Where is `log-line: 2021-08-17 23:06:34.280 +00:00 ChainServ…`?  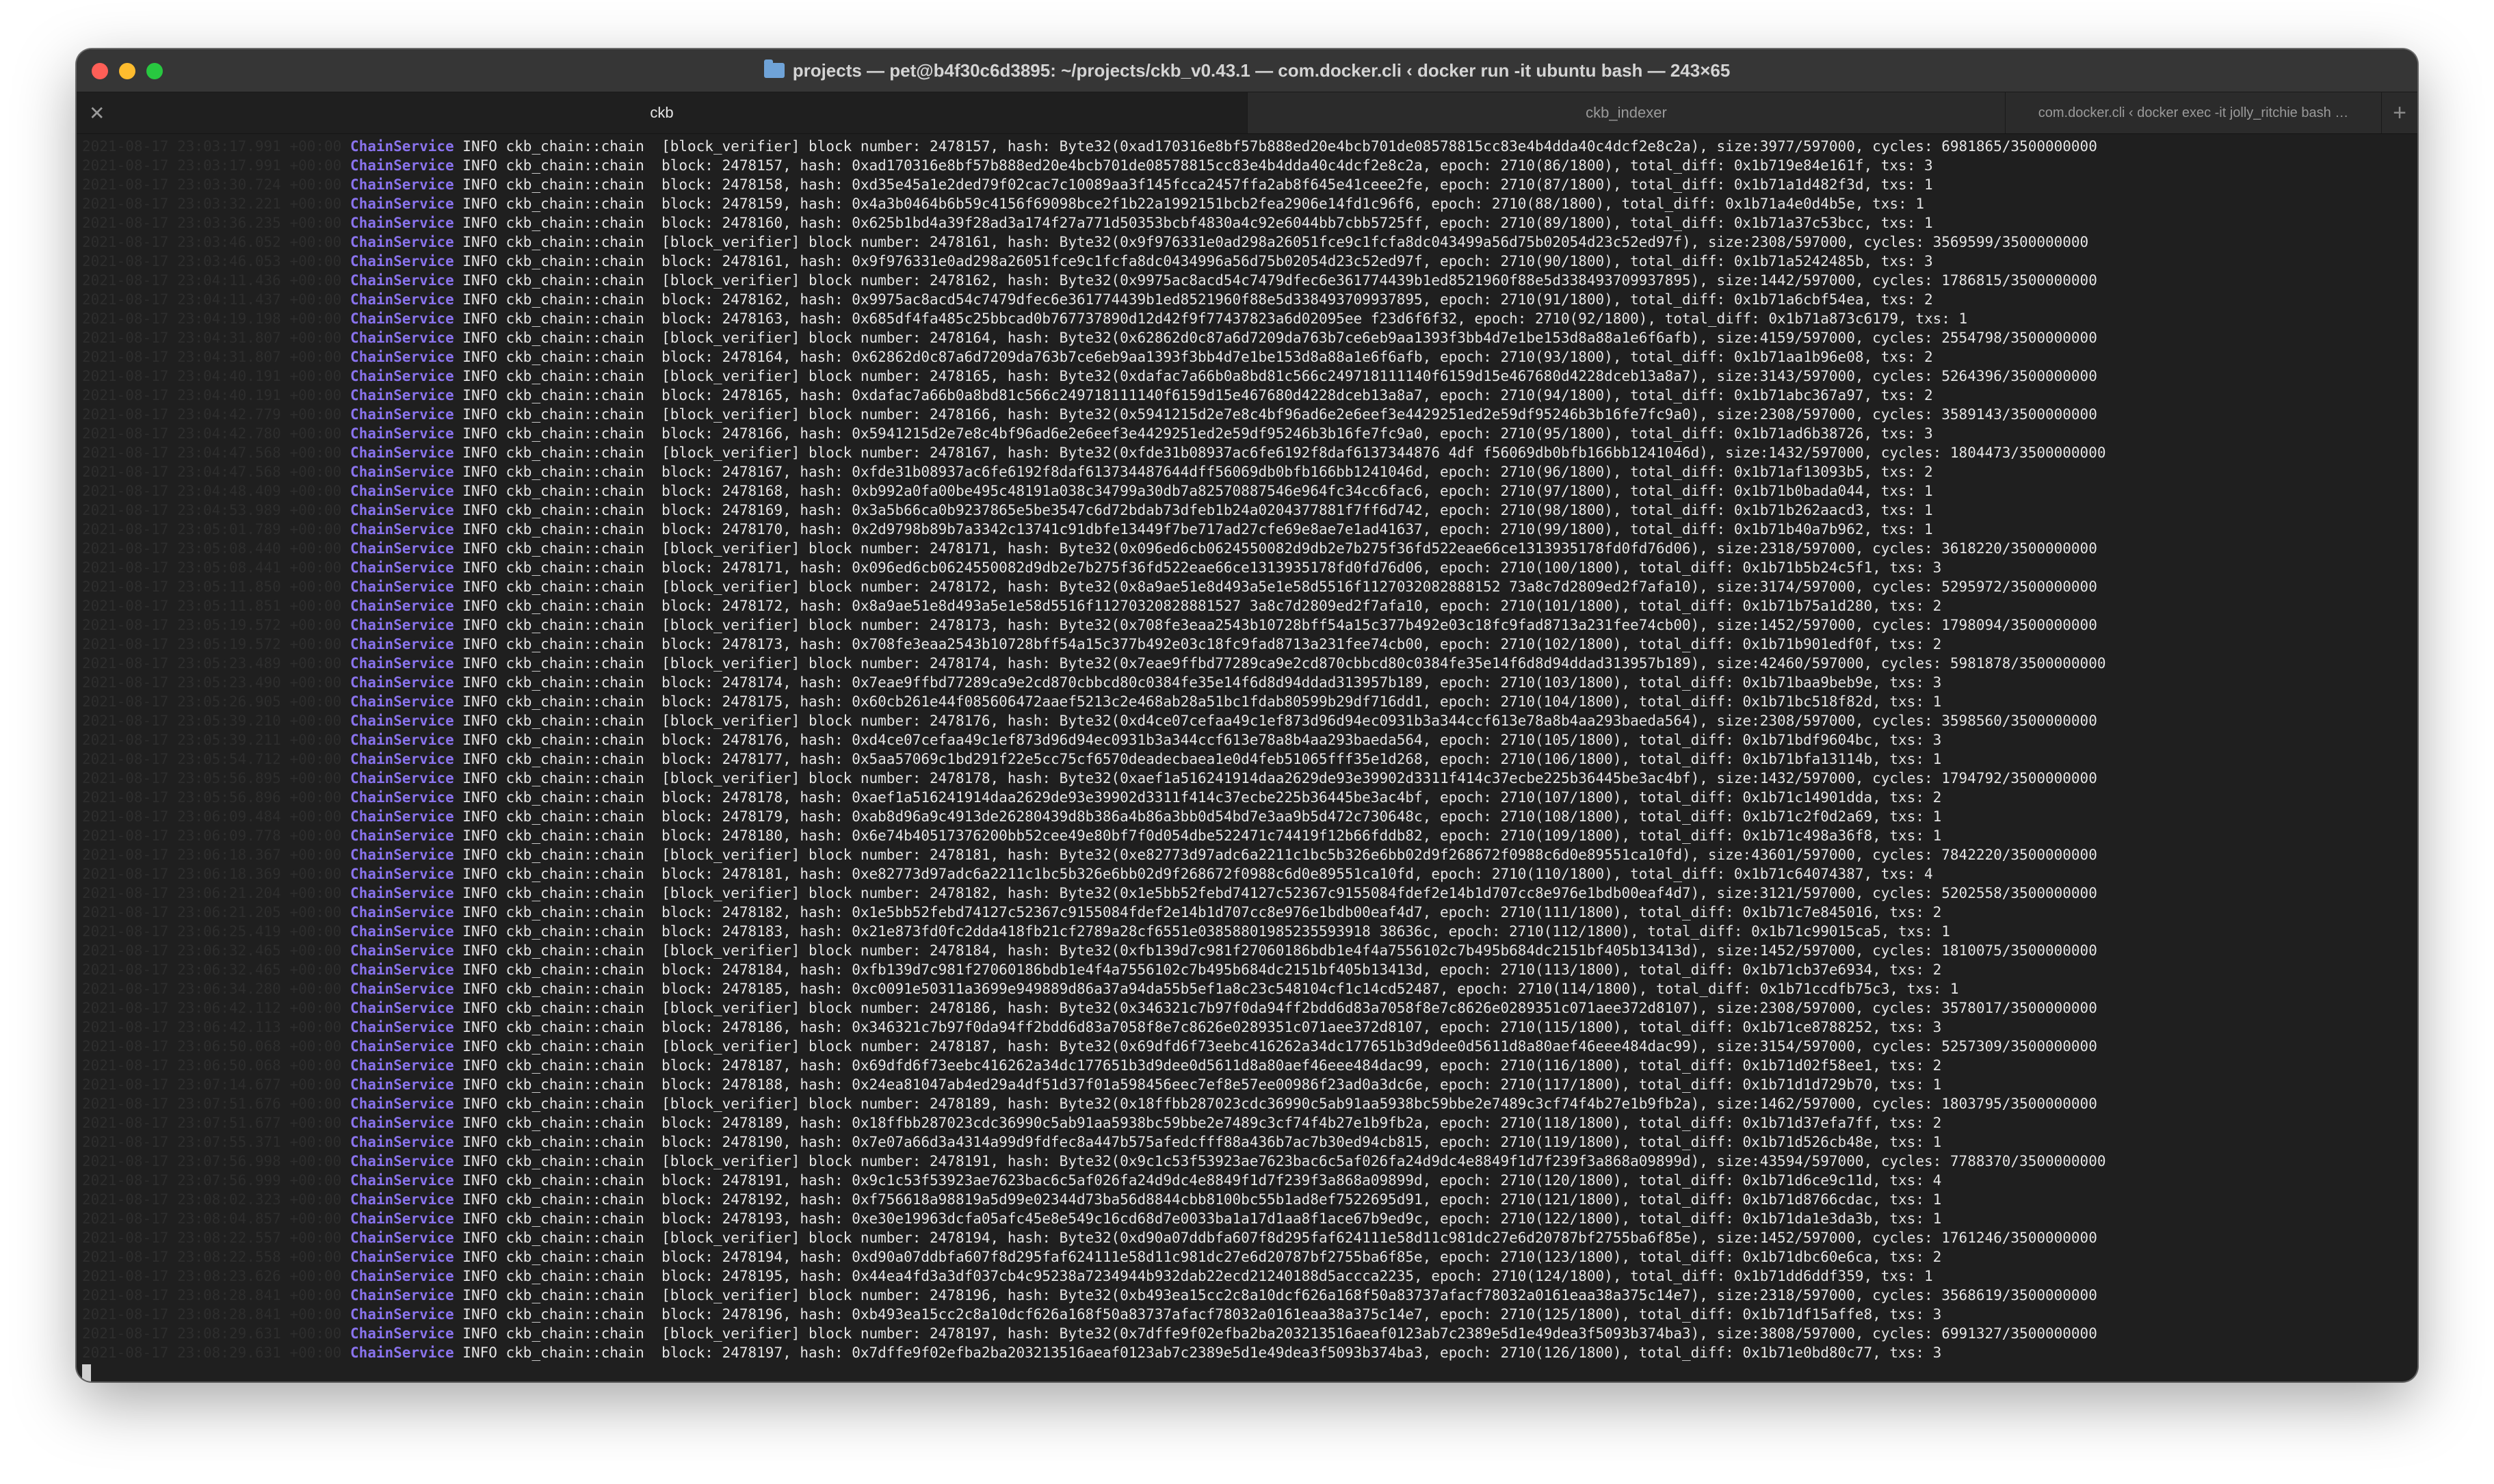 log-line: 2021-08-17 23:06:34.280 +00:00 ChainServ… is located at coordinates (1247, 988).